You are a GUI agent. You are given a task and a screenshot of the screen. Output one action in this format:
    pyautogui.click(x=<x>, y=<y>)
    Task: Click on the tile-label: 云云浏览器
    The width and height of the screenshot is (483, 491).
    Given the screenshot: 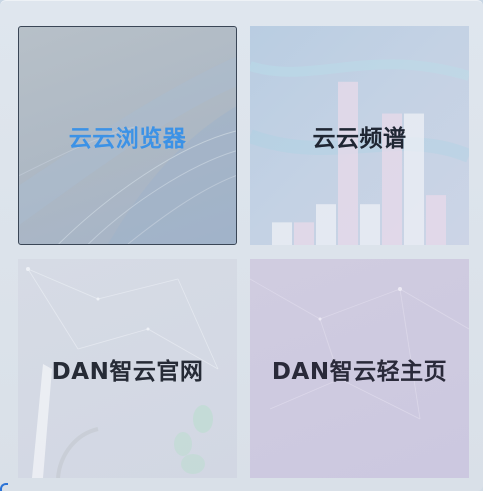 What is the action you would take?
    pyautogui.click(x=127, y=138)
    